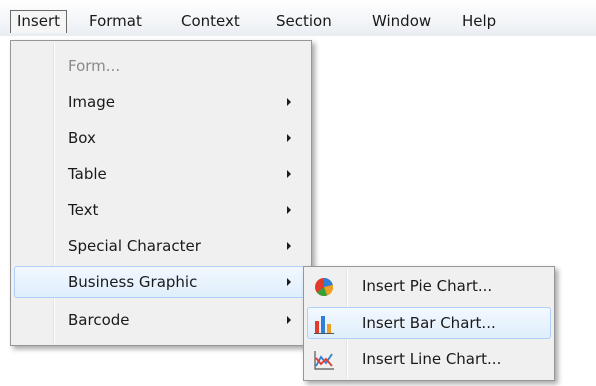 This screenshot has height=386, width=596. I want to click on menu-item-label: Barcode, so click(99, 320).